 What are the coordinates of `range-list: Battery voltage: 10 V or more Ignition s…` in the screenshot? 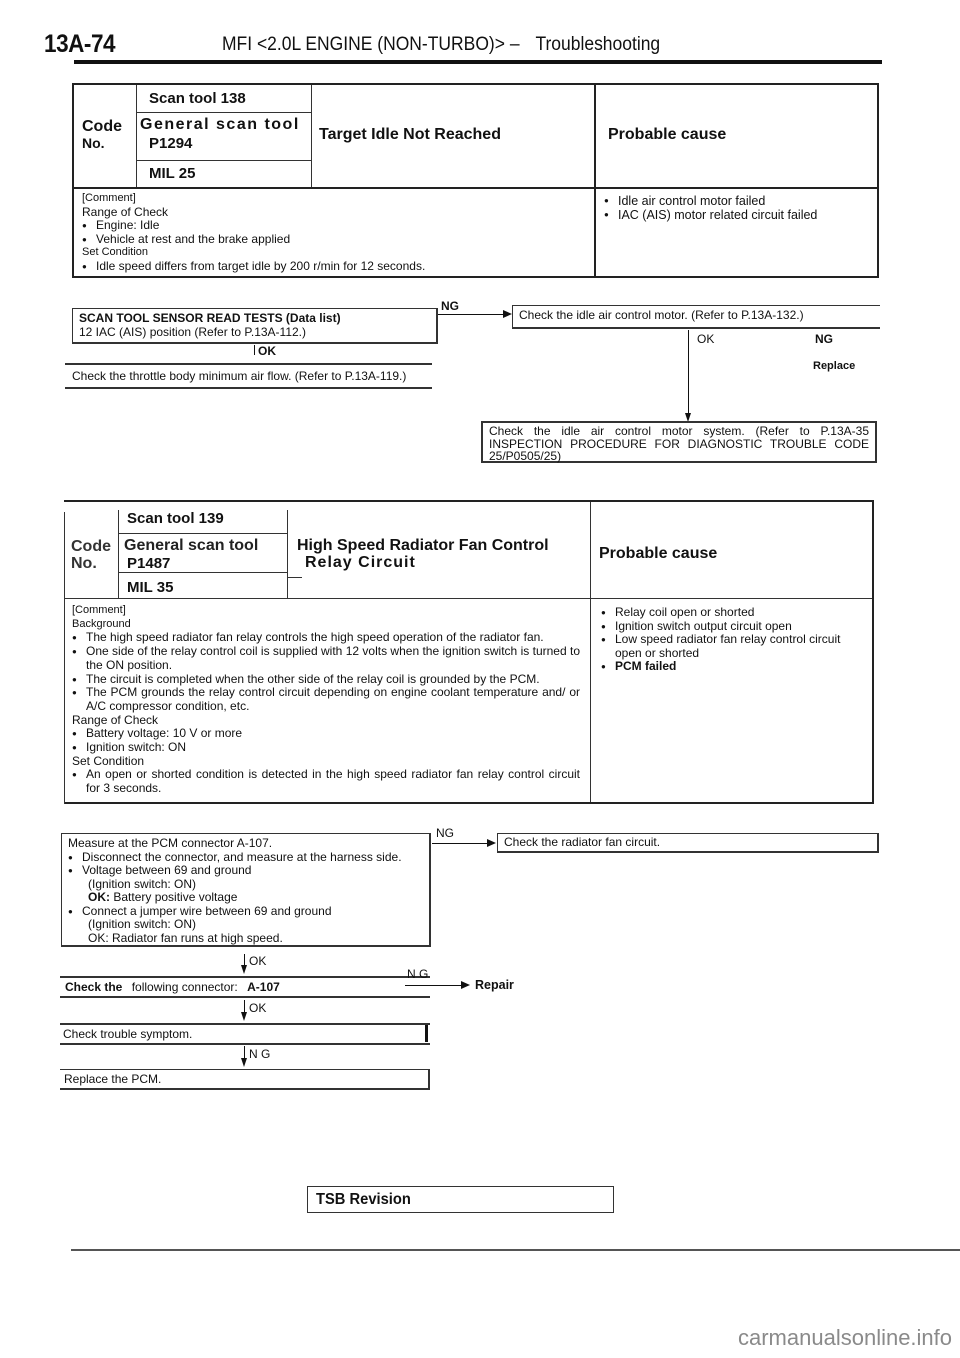 It's located at (326, 741).